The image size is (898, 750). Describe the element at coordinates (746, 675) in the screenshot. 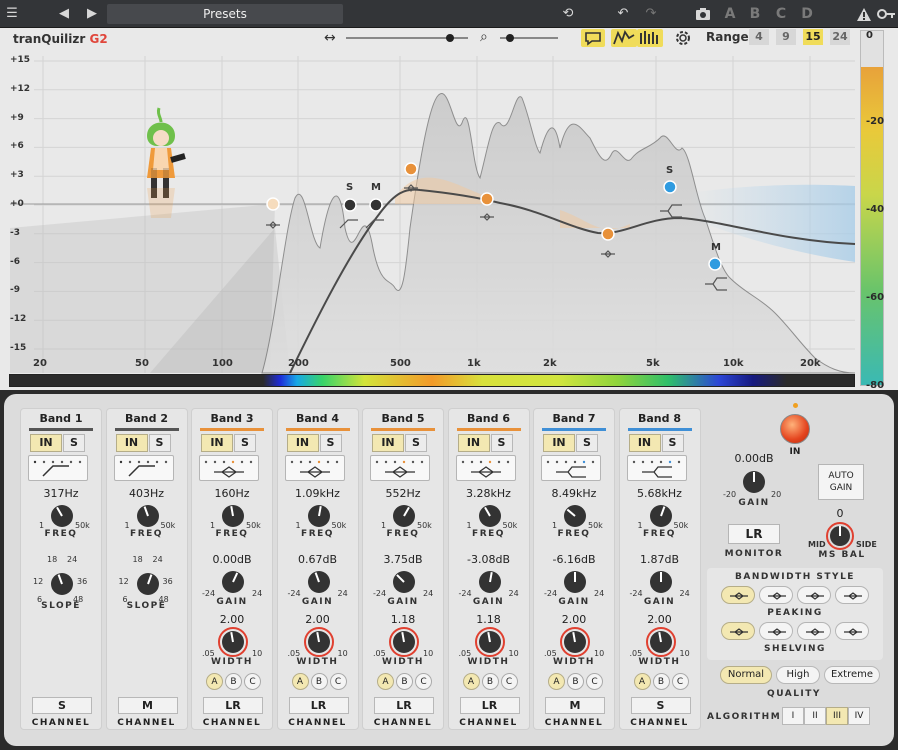

I see `quality-normal-button: Normal` at that location.